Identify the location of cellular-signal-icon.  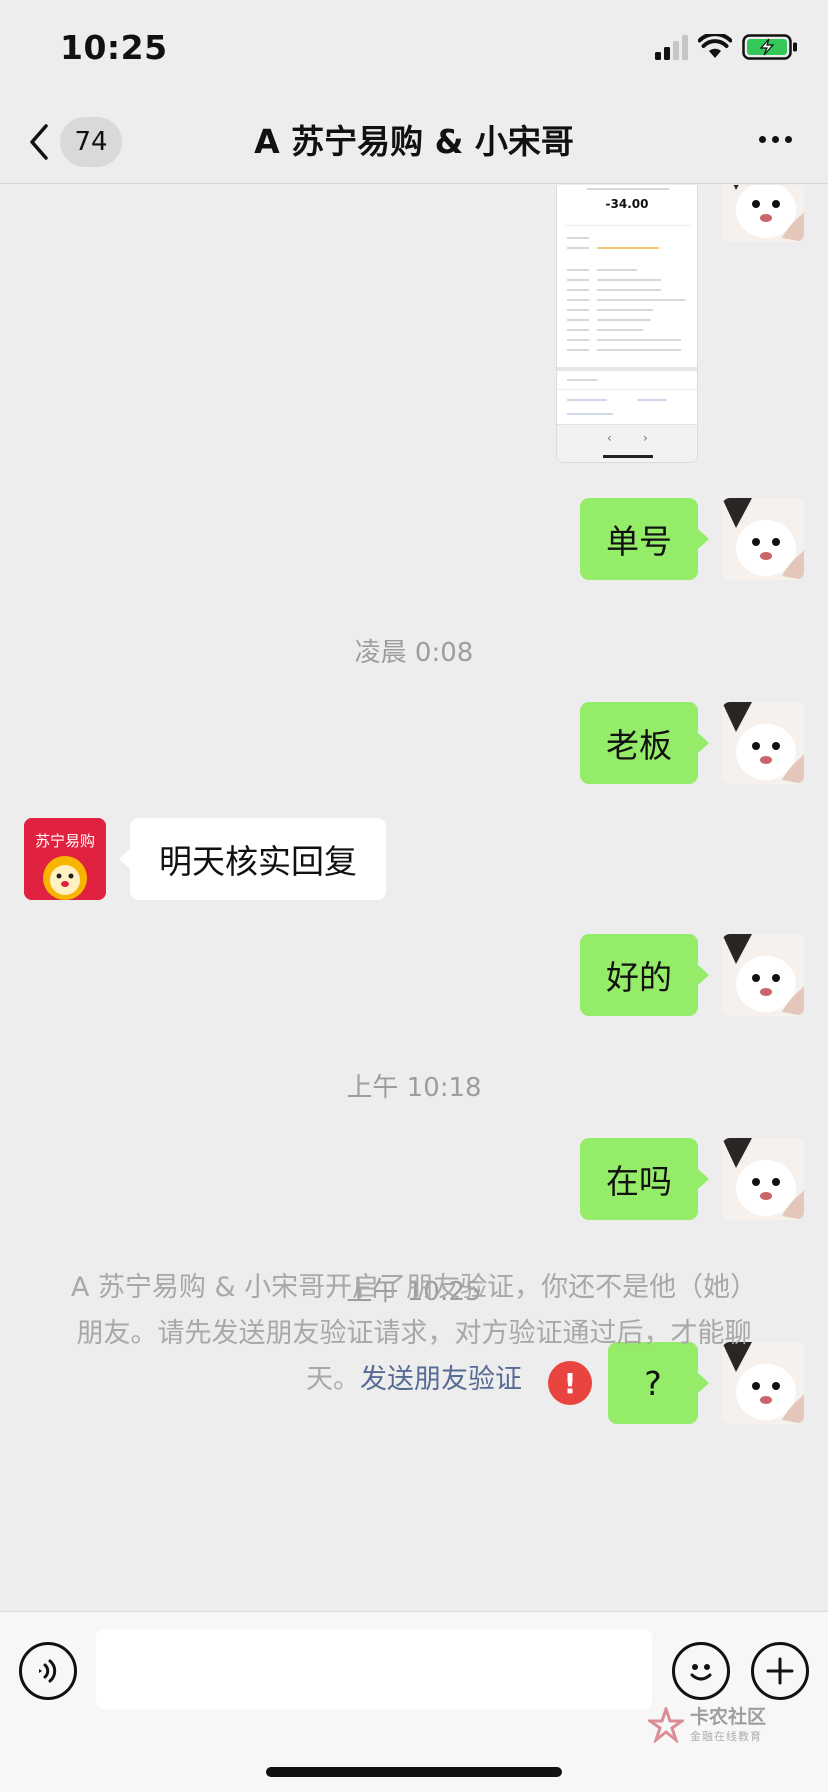
(671, 47).